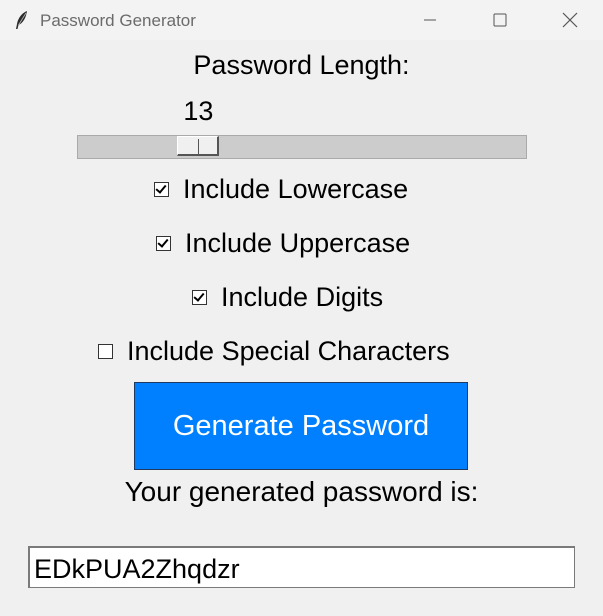 Image resolution: width=603 pixels, height=616 pixels. What do you see at coordinates (161, 189) in the screenshot?
I see `lowercase-checkbox` at bounding box center [161, 189].